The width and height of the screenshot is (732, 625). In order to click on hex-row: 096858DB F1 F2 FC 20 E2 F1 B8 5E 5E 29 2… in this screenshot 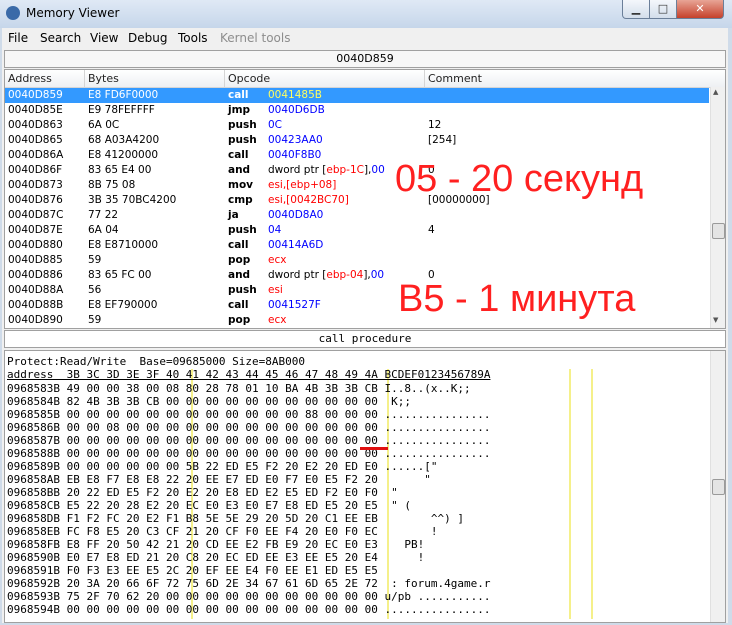, I will do `click(235, 518)`.